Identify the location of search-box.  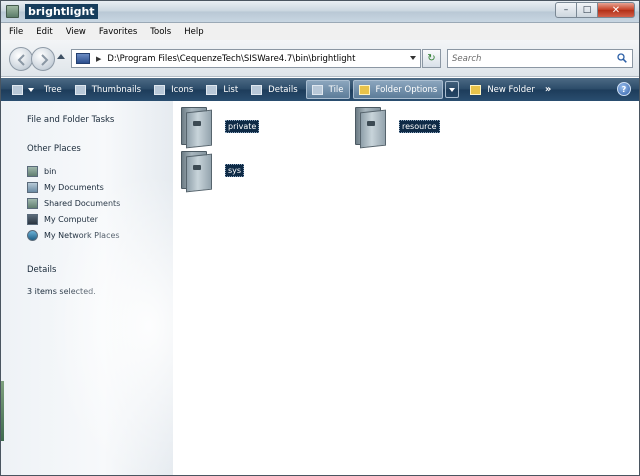
(540, 58).